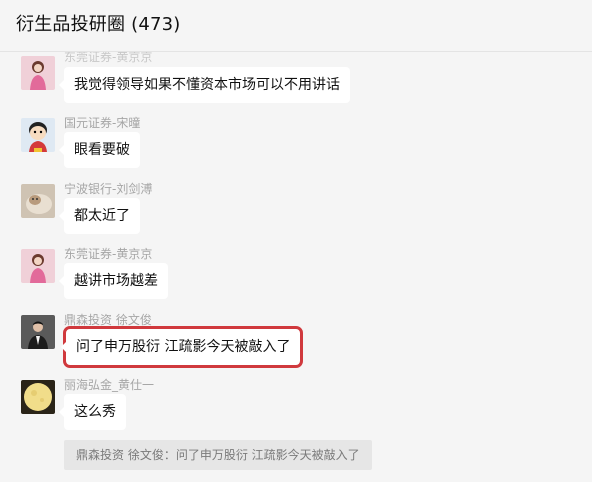 This screenshot has height=482, width=592. What do you see at coordinates (38, 201) in the screenshot?
I see `cat-avatar` at bounding box center [38, 201].